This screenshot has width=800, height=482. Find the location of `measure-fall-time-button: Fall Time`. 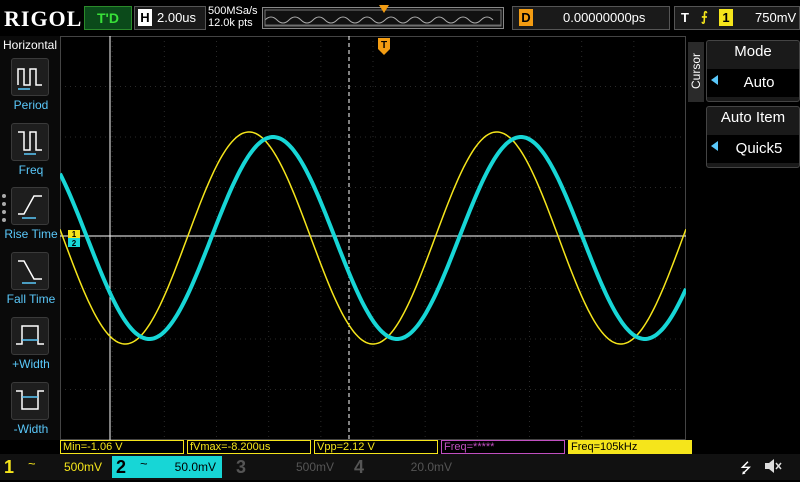

measure-fall-time-button: Fall Time is located at coordinates (31, 282).